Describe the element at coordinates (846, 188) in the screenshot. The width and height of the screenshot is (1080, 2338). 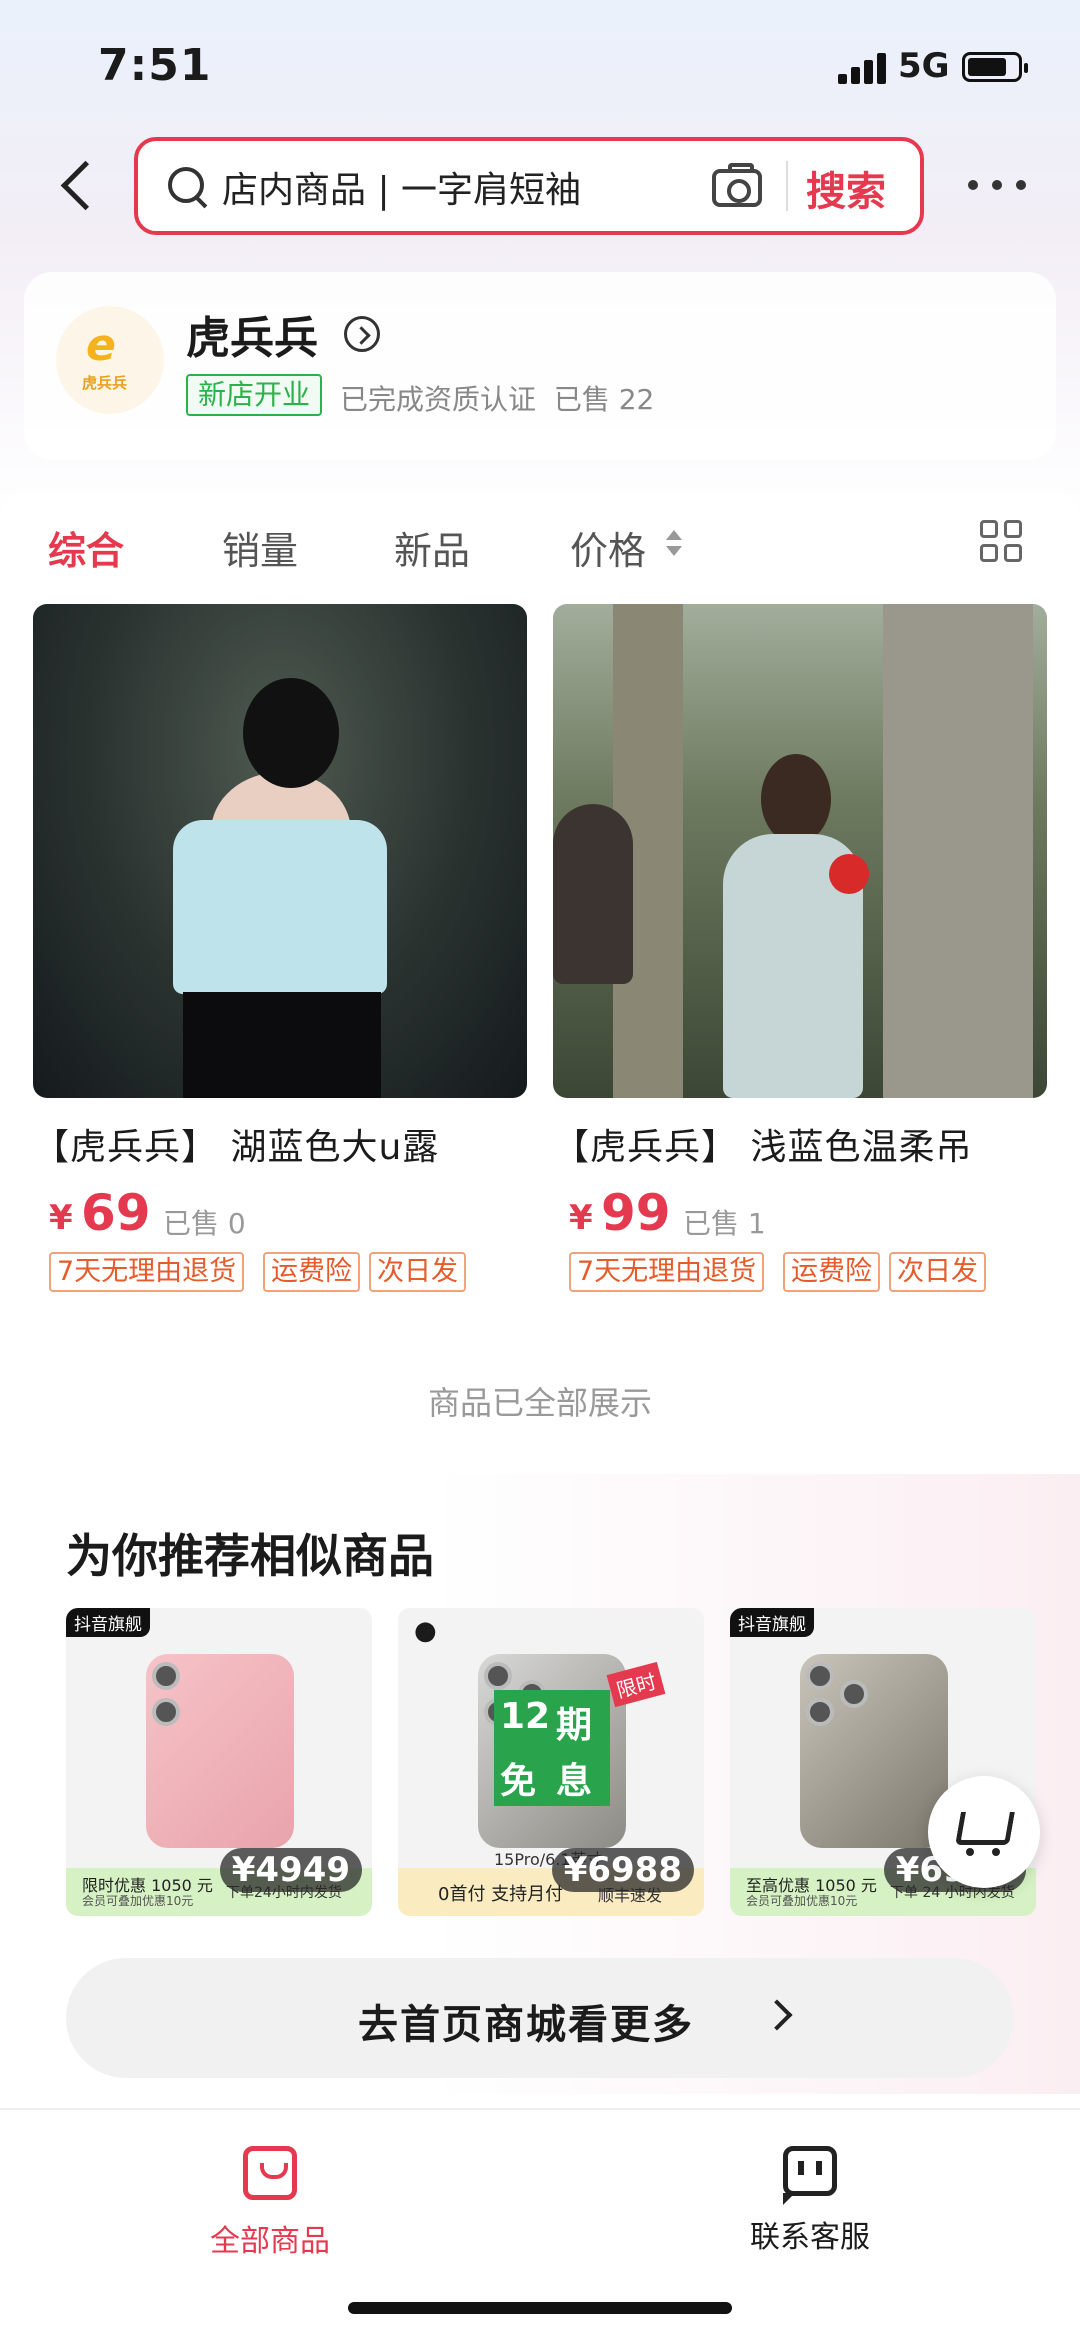
I see `search-button: 搜索` at that location.